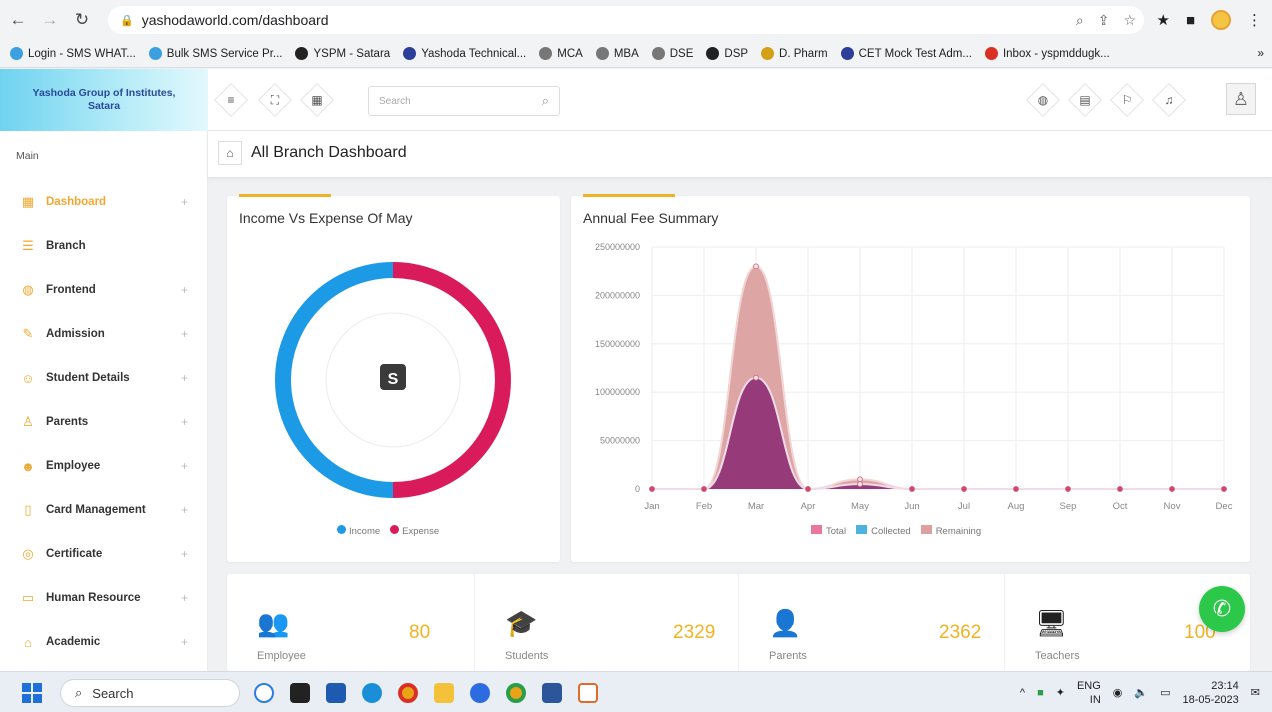 Image resolution: width=1272 pixels, height=712 pixels. I want to click on sidebar-item-admission: ✎ Admission +, so click(104, 334).